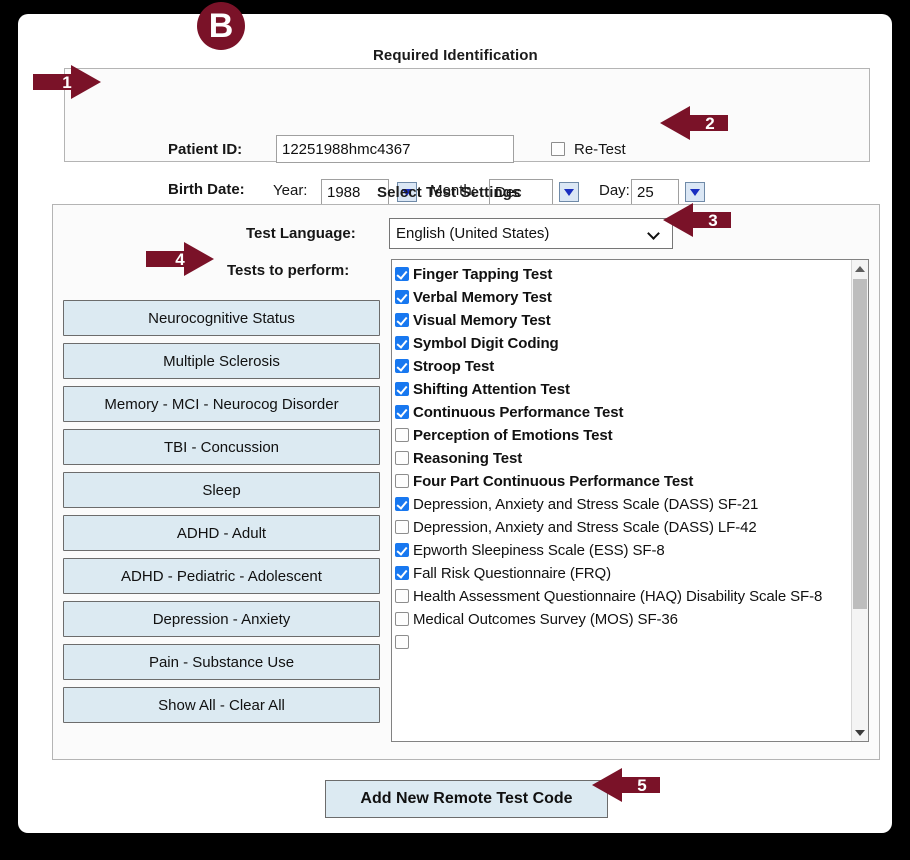 The width and height of the screenshot is (910, 860). I want to click on test-list-item: Visual Memory Test, so click(622, 321).